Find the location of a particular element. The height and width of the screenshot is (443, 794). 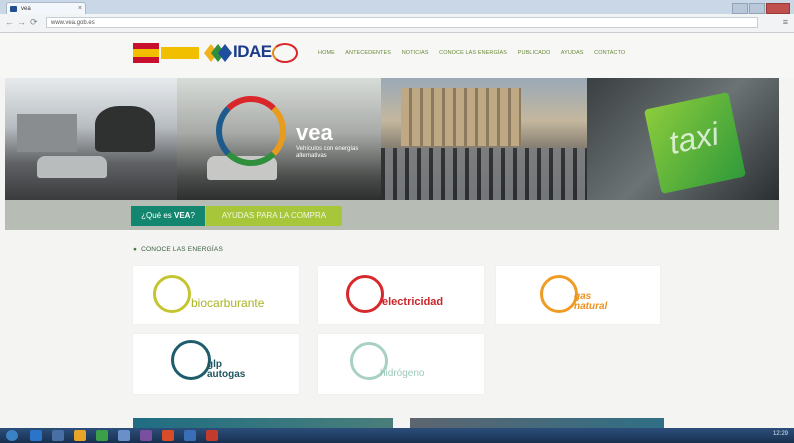

taxi-sign-text: taxi is located at coordinates (693, 138).